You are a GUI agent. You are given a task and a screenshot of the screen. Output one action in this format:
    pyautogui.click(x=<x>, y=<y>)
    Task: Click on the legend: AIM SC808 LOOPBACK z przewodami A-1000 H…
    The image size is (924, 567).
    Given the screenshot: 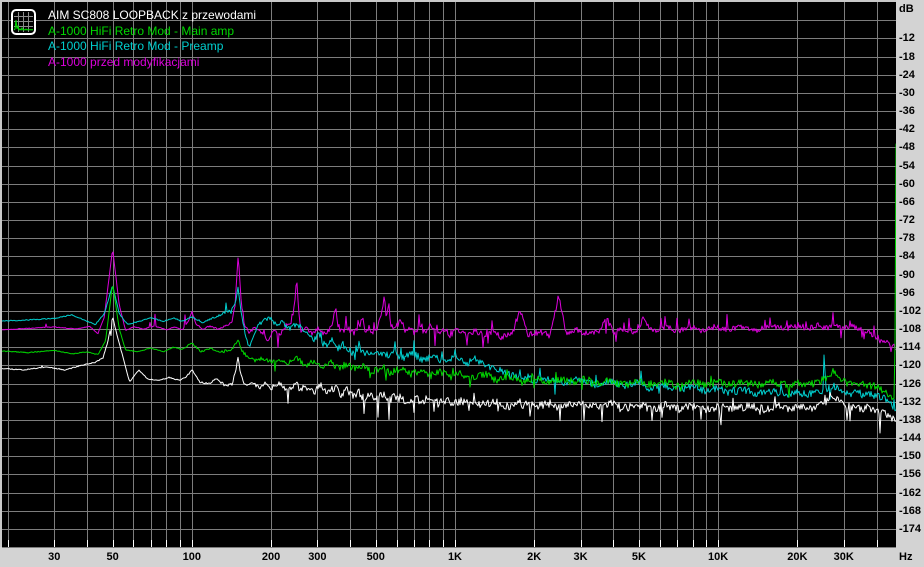 What is the action you would take?
    pyautogui.click(x=152, y=39)
    